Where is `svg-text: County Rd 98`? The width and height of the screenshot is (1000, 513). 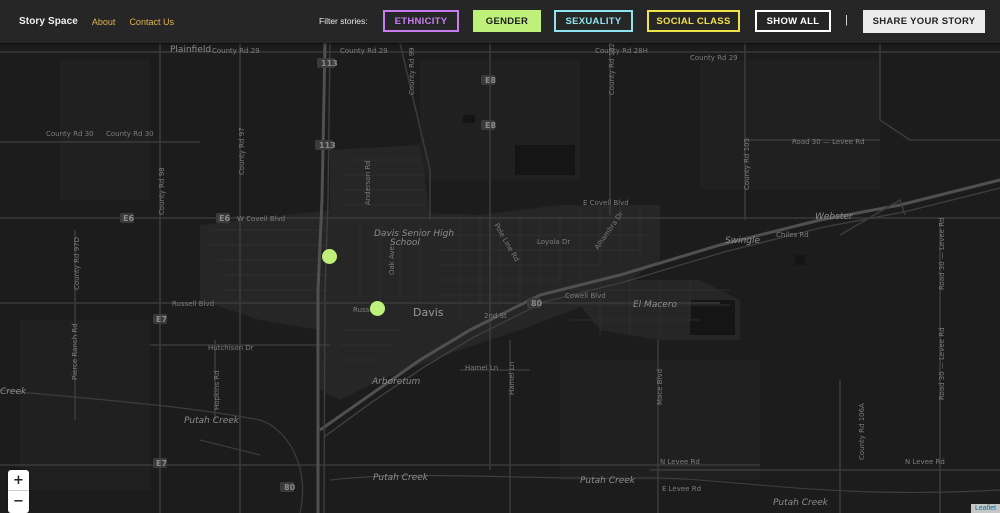 svg-text: County Rd 98 is located at coordinates (162, 191).